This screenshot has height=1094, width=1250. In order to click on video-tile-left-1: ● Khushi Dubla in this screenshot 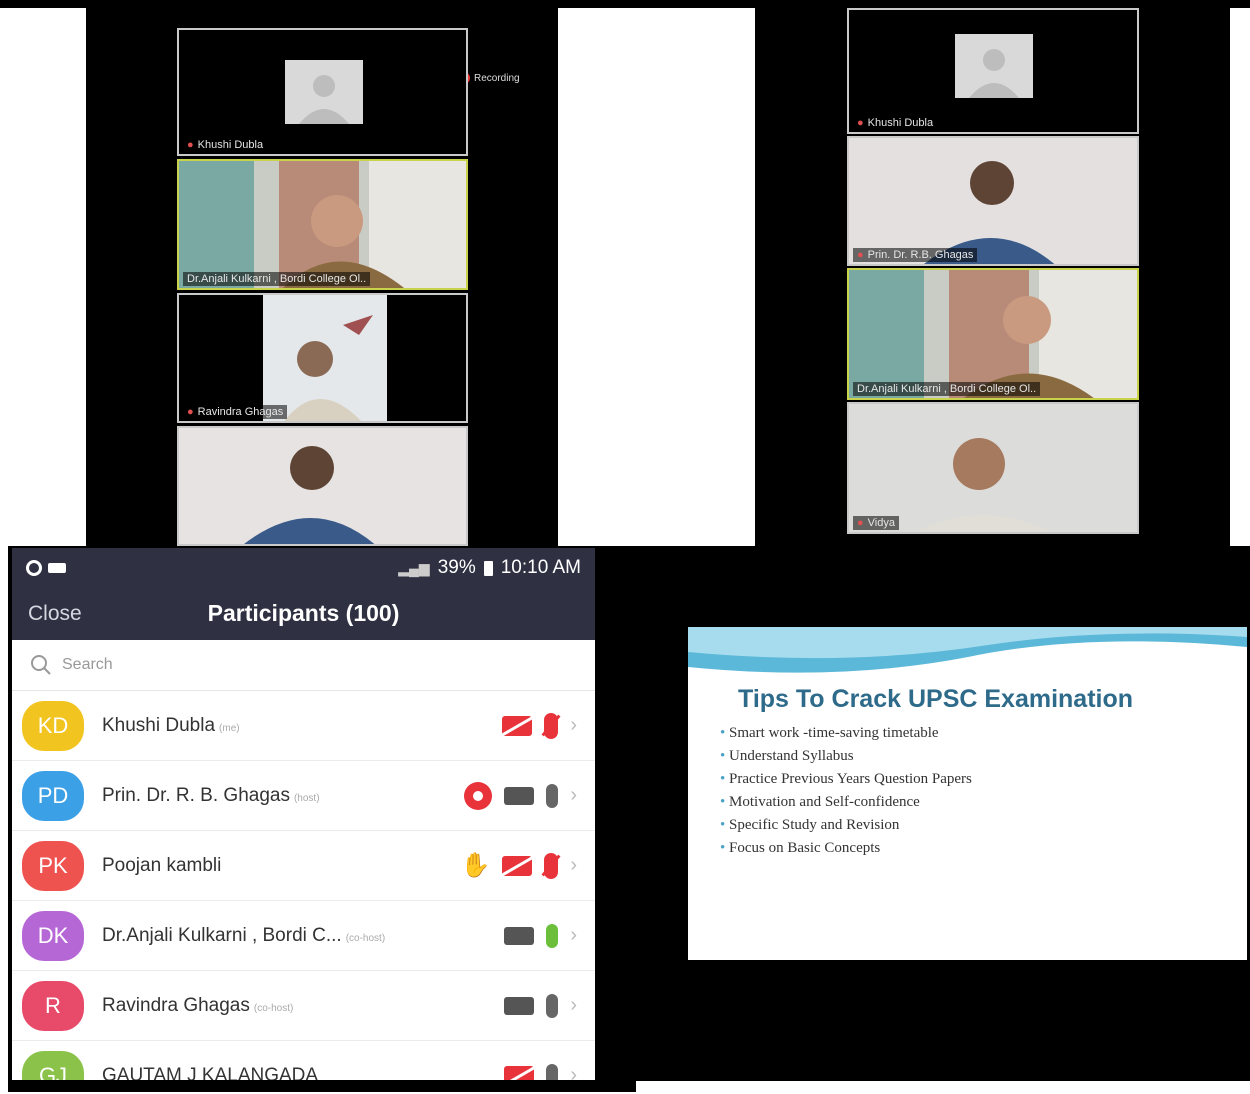, I will do `click(322, 92)`.